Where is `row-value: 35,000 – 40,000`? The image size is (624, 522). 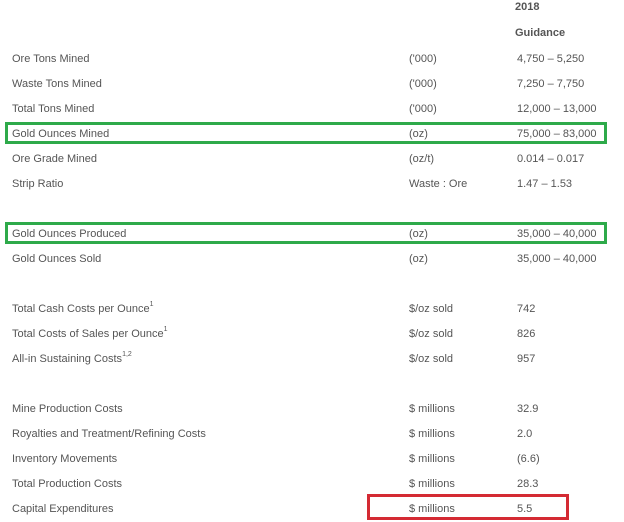 row-value: 35,000 – 40,000 is located at coordinates (557, 259).